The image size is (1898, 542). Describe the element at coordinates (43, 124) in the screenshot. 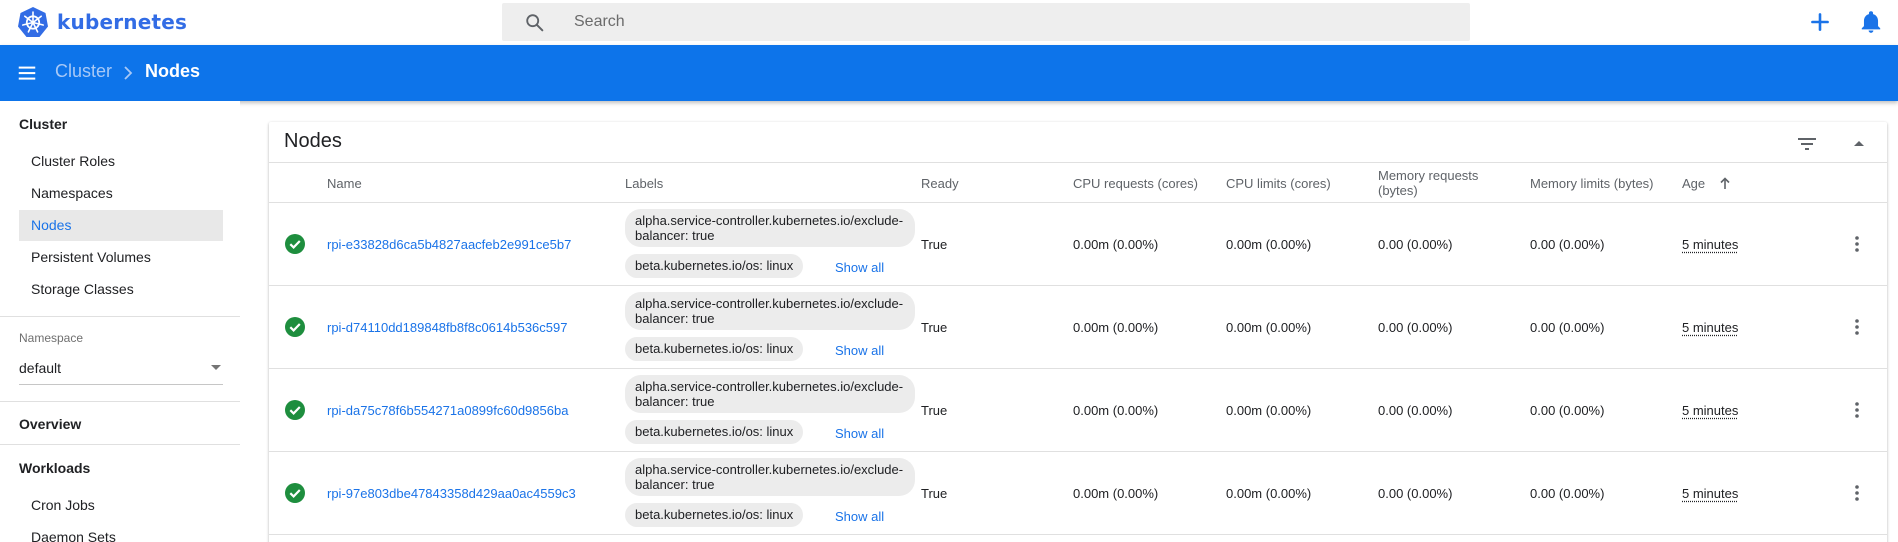

I see `sidebar-heading-cluster: Cluster` at that location.